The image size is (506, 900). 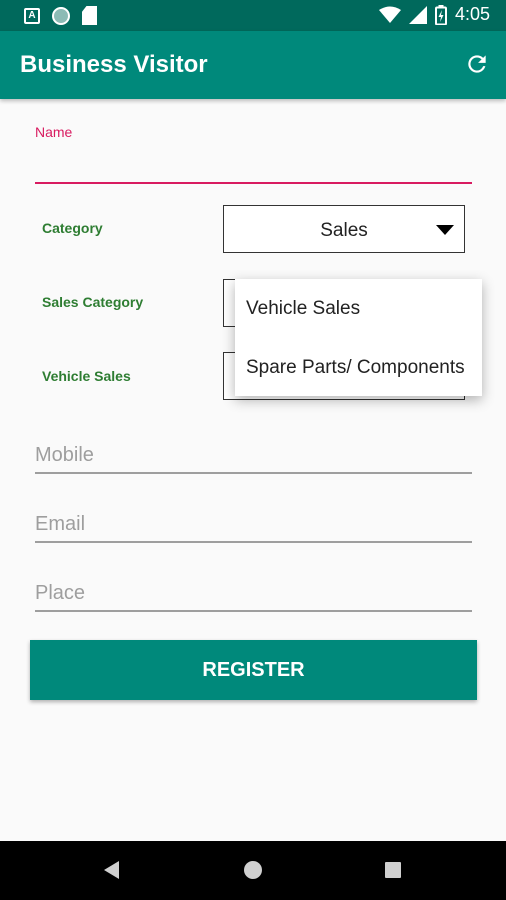 I want to click on category-value: Sales, so click(x=344, y=230).